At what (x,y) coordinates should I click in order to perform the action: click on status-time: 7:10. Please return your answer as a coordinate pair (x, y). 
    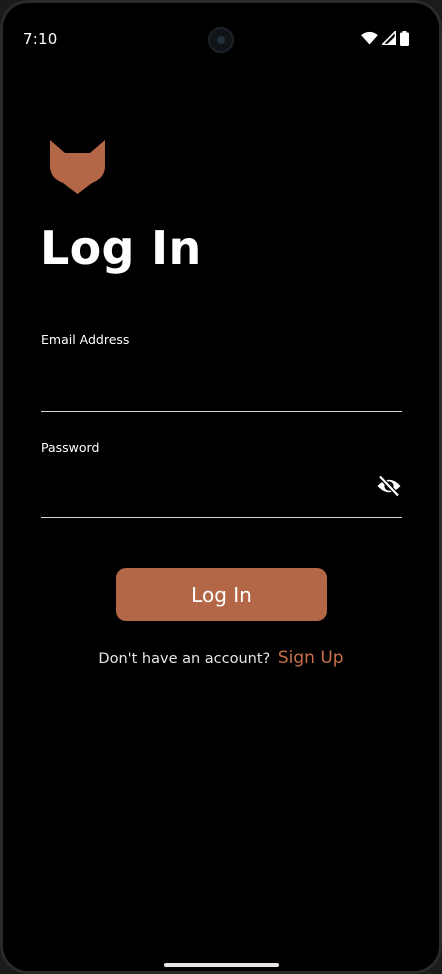
    Looking at the image, I should click on (40, 39).